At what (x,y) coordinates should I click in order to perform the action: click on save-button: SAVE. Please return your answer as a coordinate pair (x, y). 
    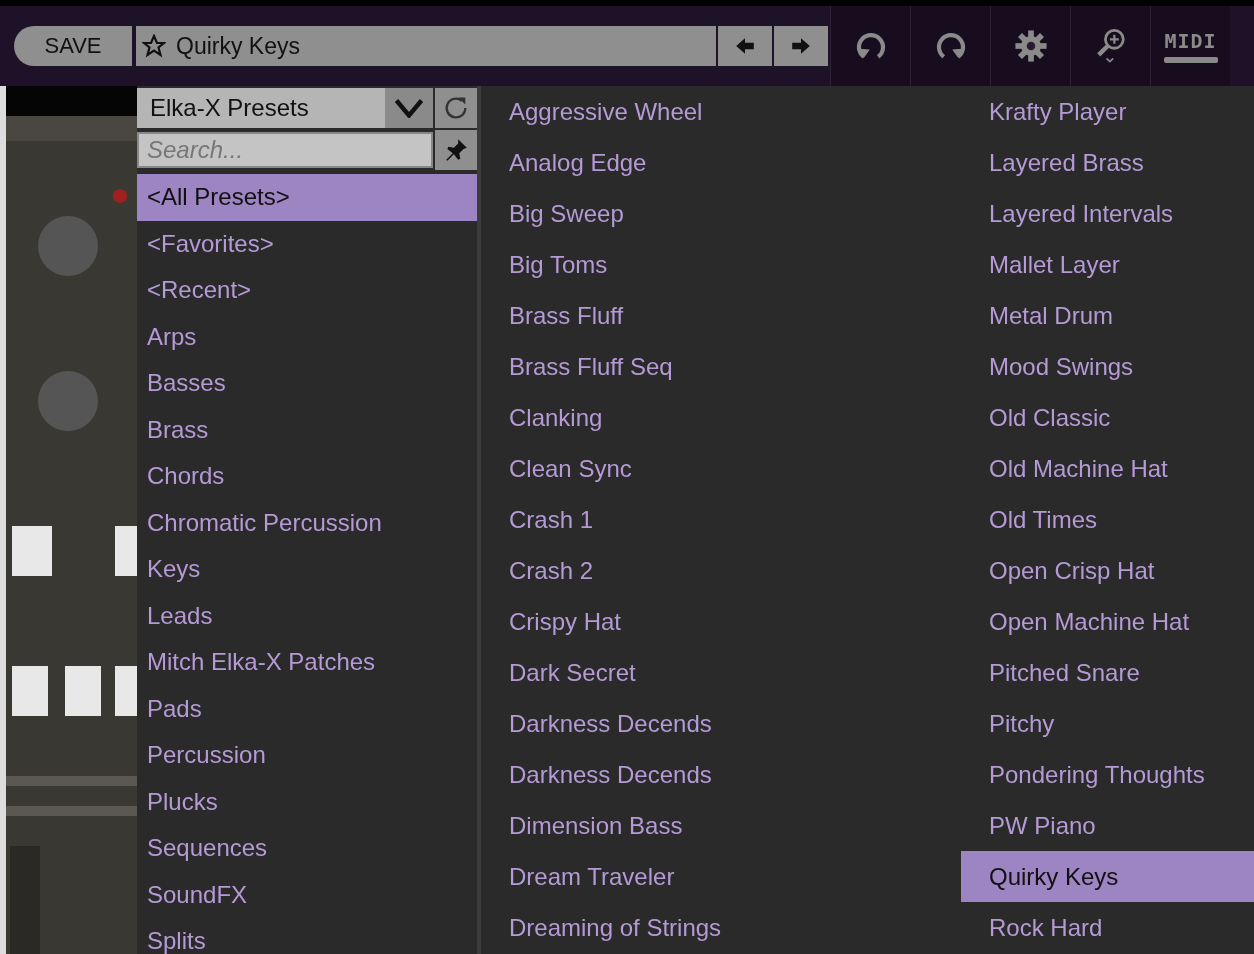
    Looking at the image, I should click on (73, 46).